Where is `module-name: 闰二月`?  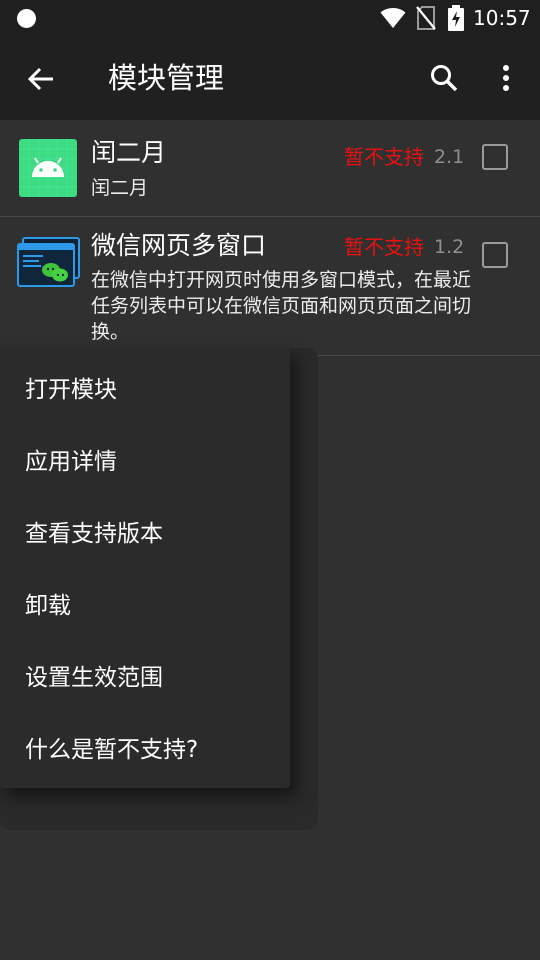 module-name: 闰二月 is located at coordinates (129, 152).